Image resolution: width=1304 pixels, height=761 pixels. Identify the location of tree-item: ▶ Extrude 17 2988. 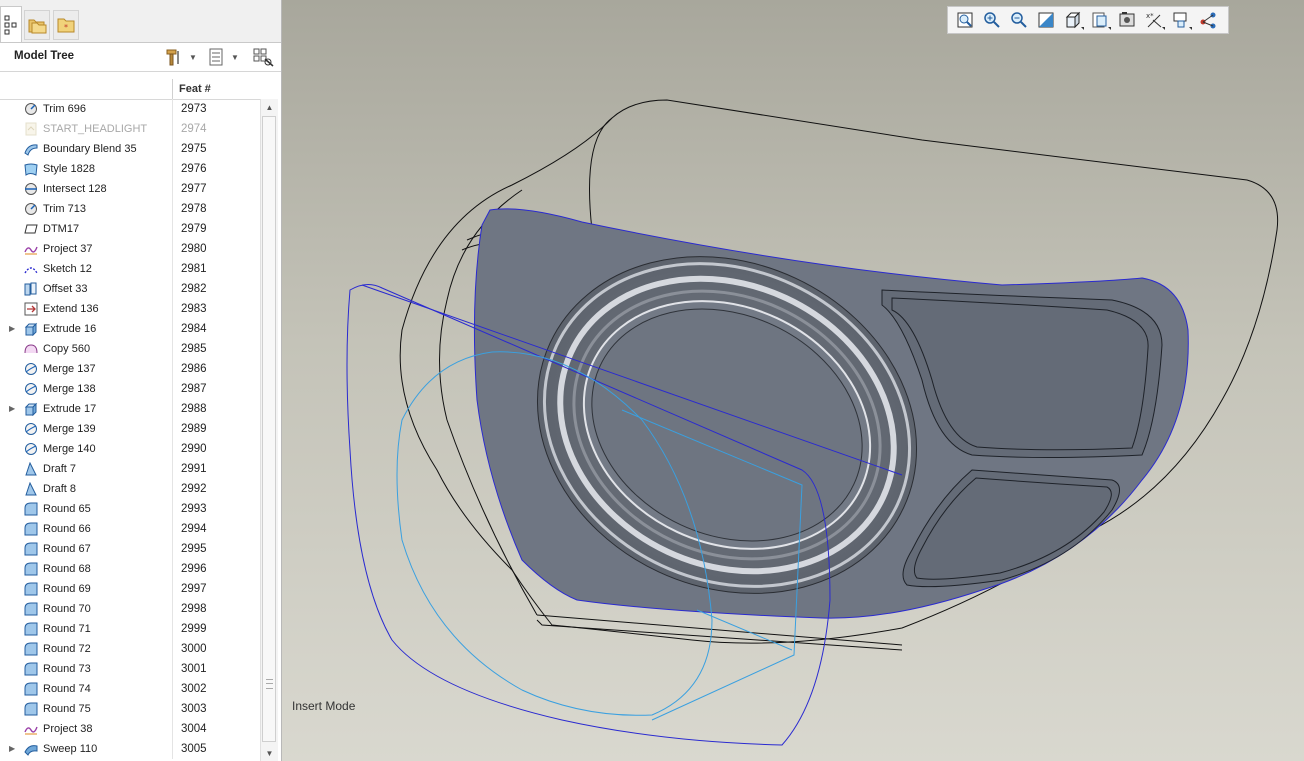
(130, 409).